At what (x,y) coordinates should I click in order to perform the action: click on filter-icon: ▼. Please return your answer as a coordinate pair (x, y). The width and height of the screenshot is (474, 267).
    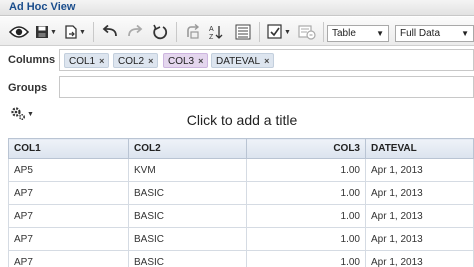
    Looking at the image, I should click on (279, 32).